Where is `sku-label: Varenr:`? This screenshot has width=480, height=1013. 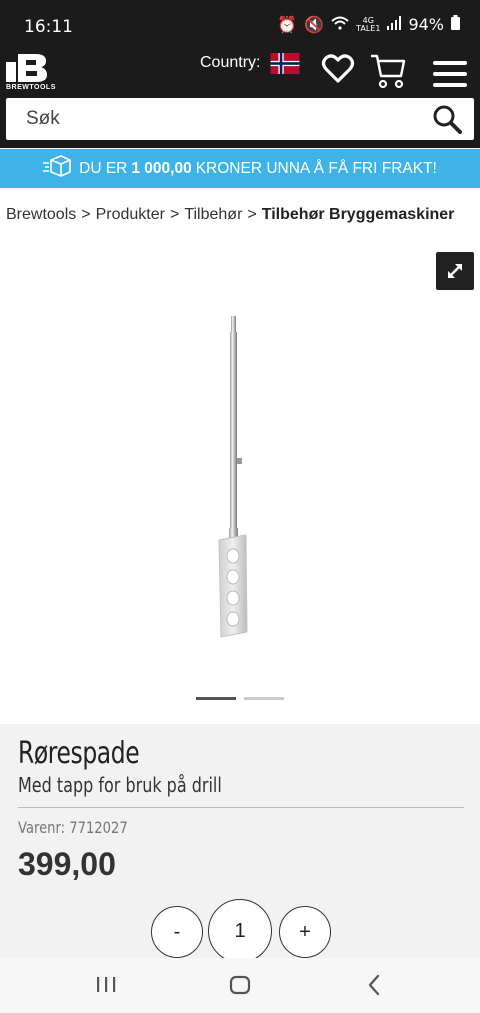
sku-label: Varenr: is located at coordinates (42, 827).